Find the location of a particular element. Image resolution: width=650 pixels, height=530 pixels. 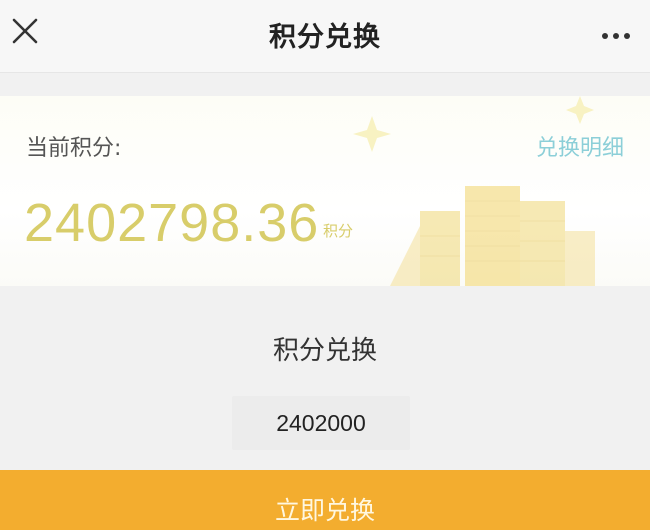

more-dots-icon is located at coordinates (619, 32).